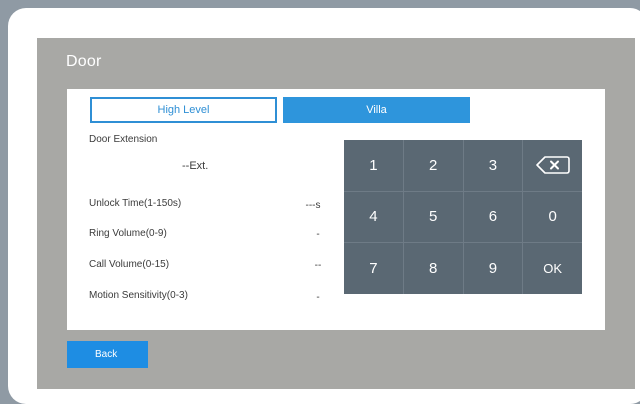  I want to click on motion-sensitivity-value: -, so click(318, 297).